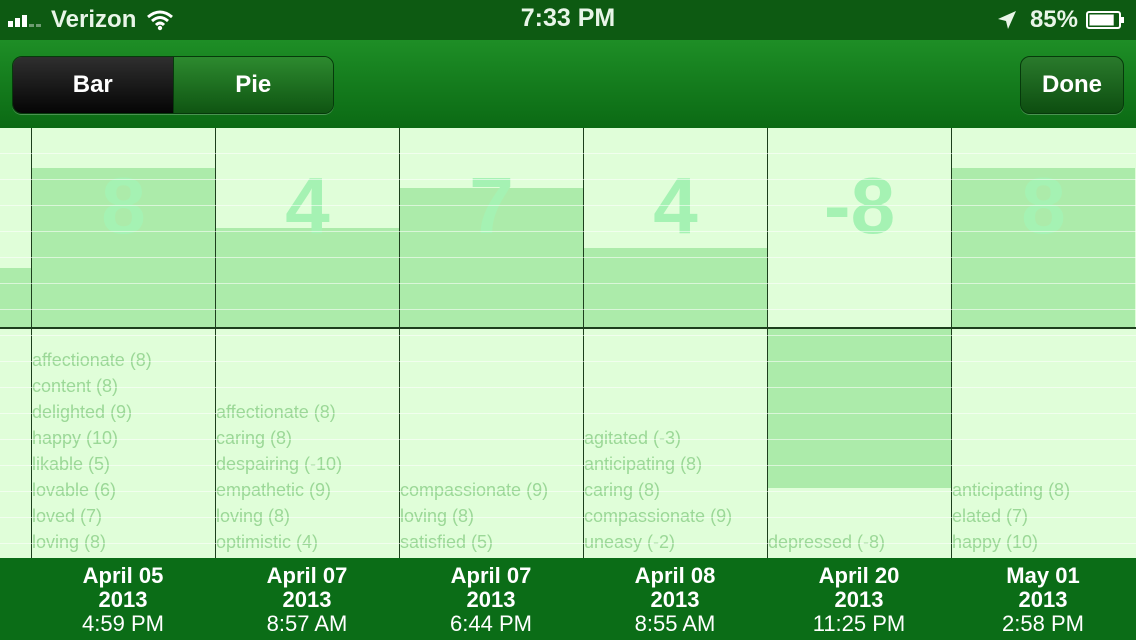  What do you see at coordinates (1043, 343) in the screenshot?
I see `chart-column: 8 anticipating (8) elated (7) happy (10)` at bounding box center [1043, 343].